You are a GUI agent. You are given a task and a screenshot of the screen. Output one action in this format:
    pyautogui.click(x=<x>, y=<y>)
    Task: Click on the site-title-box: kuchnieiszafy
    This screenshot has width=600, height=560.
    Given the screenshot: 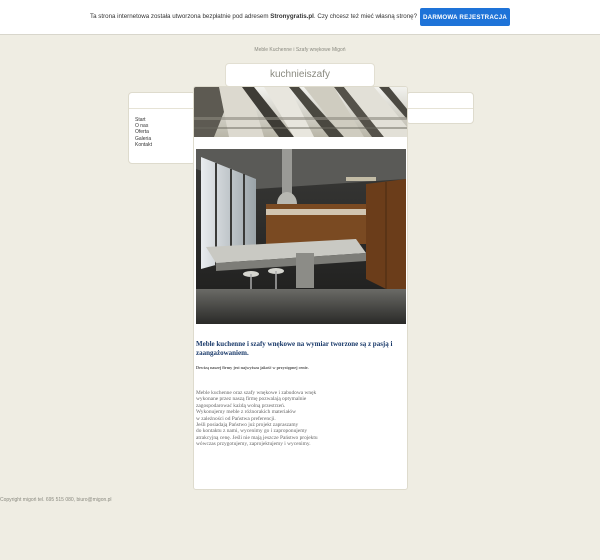 What is the action you would take?
    pyautogui.click(x=300, y=75)
    